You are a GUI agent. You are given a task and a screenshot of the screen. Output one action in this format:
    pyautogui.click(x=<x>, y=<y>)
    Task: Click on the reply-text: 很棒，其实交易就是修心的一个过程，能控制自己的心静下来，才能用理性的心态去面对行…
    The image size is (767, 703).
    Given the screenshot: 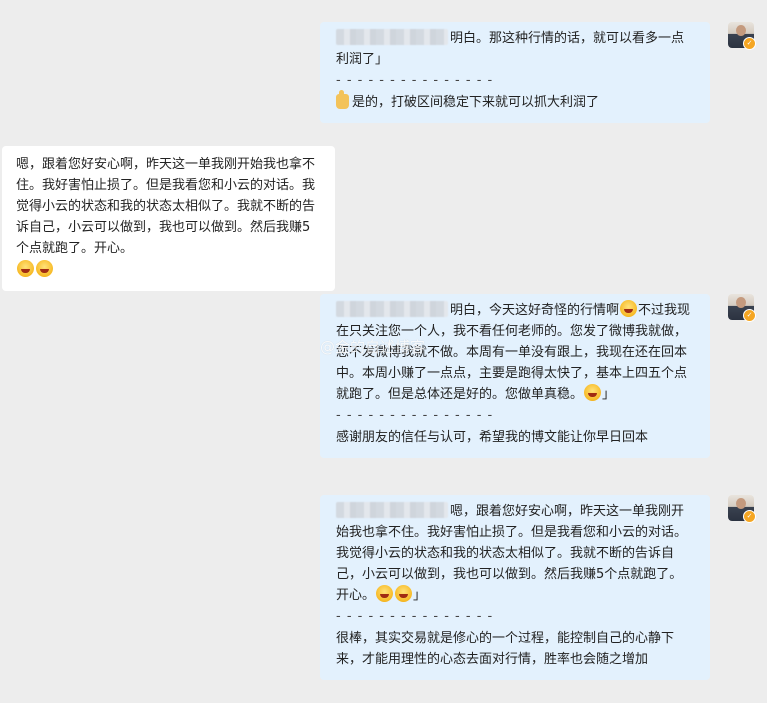 What is the action you would take?
    pyautogui.click(x=505, y=649)
    